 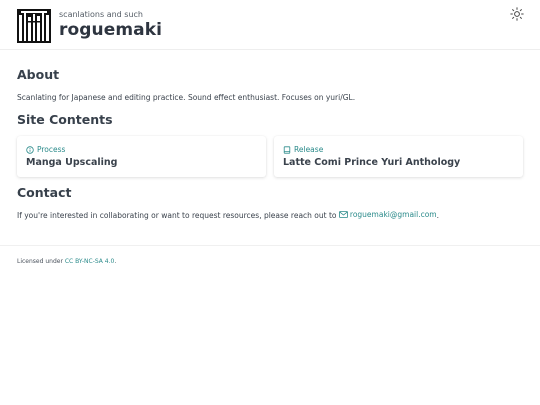 What do you see at coordinates (141, 156) in the screenshot?
I see `content-card-process: Process Manga Upscaling` at bounding box center [141, 156].